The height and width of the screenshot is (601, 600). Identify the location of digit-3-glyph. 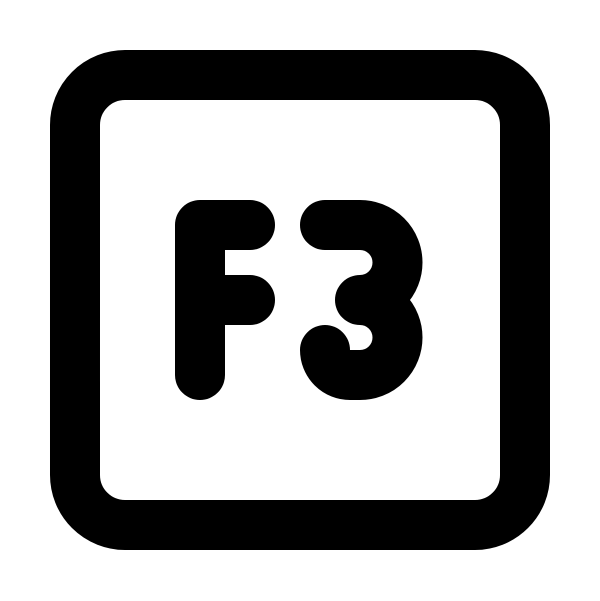
(361, 300).